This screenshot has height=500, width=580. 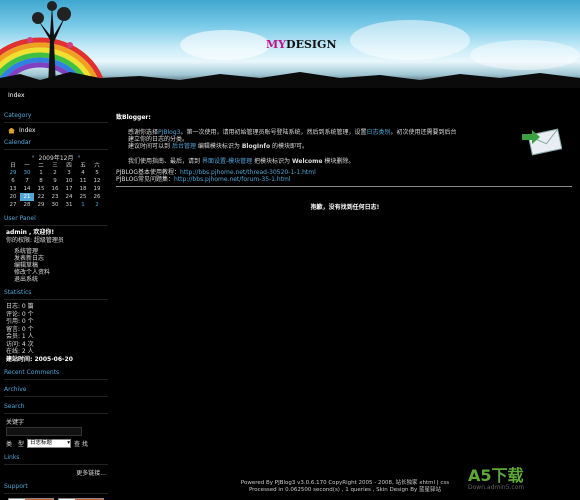 I want to click on notice-title: 致Blogger:, so click(x=133, y=117).